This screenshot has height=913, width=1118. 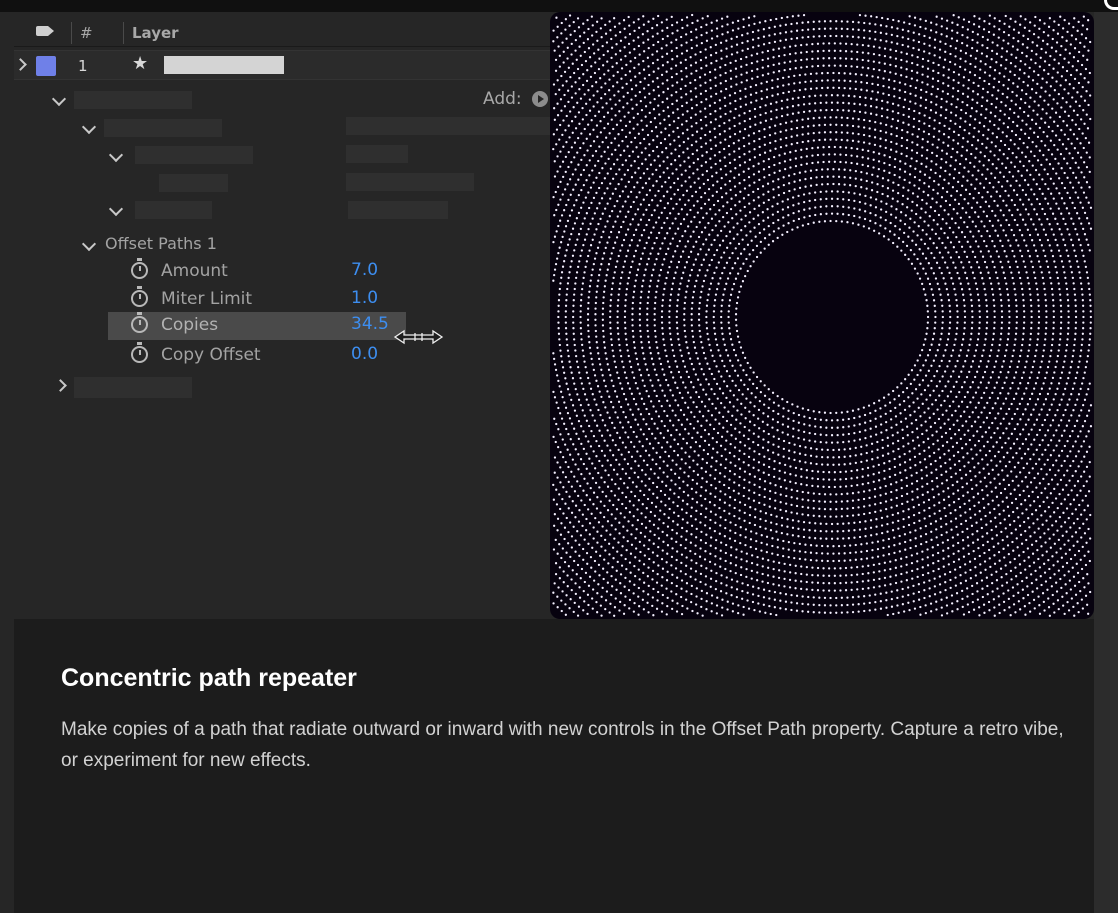 I want to click on right-edge-strip, so click(x=1106, y=462).